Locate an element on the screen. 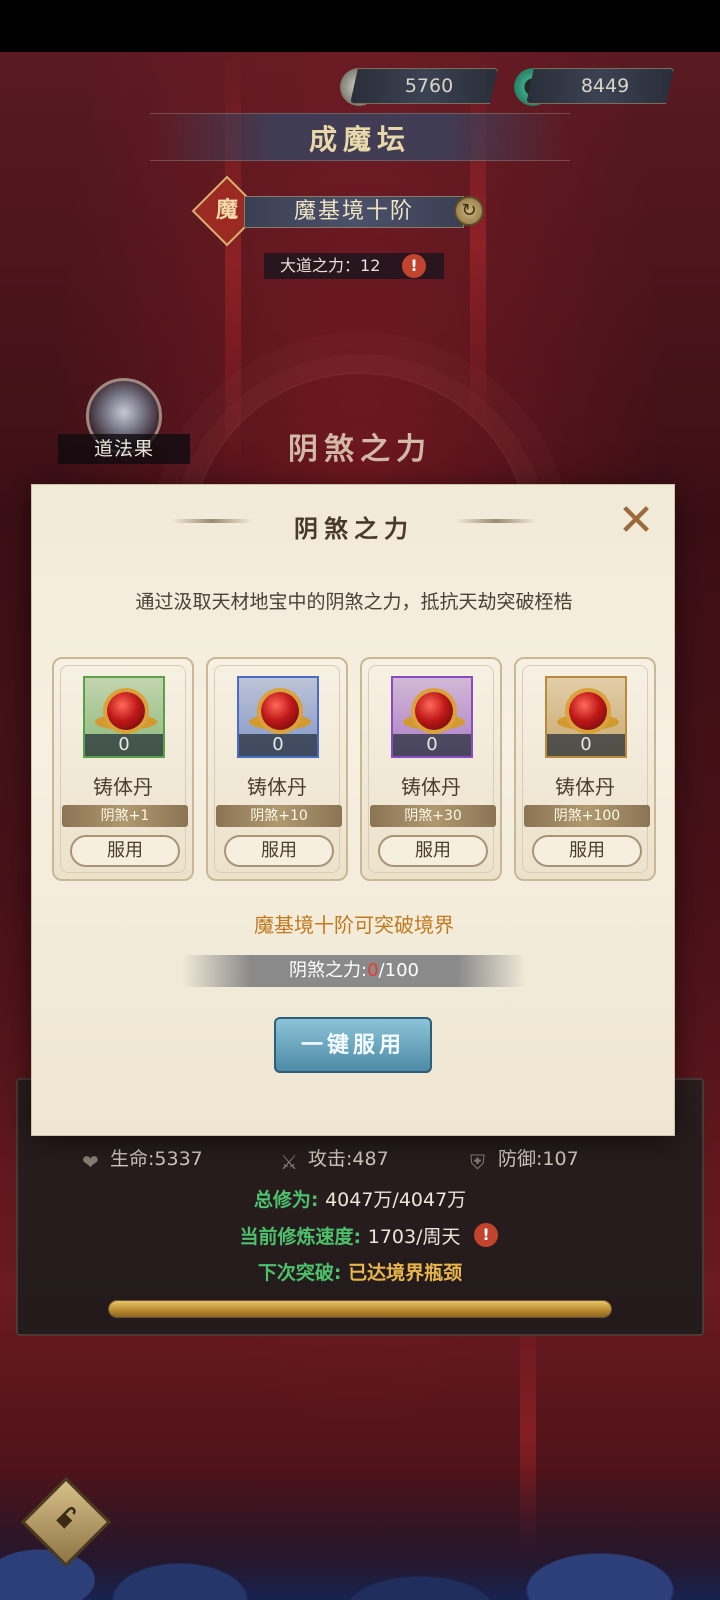 The width and height of the screenshot is (720, 1600). dao-power-label: 大道之力： is located at coordinates (320, 265).